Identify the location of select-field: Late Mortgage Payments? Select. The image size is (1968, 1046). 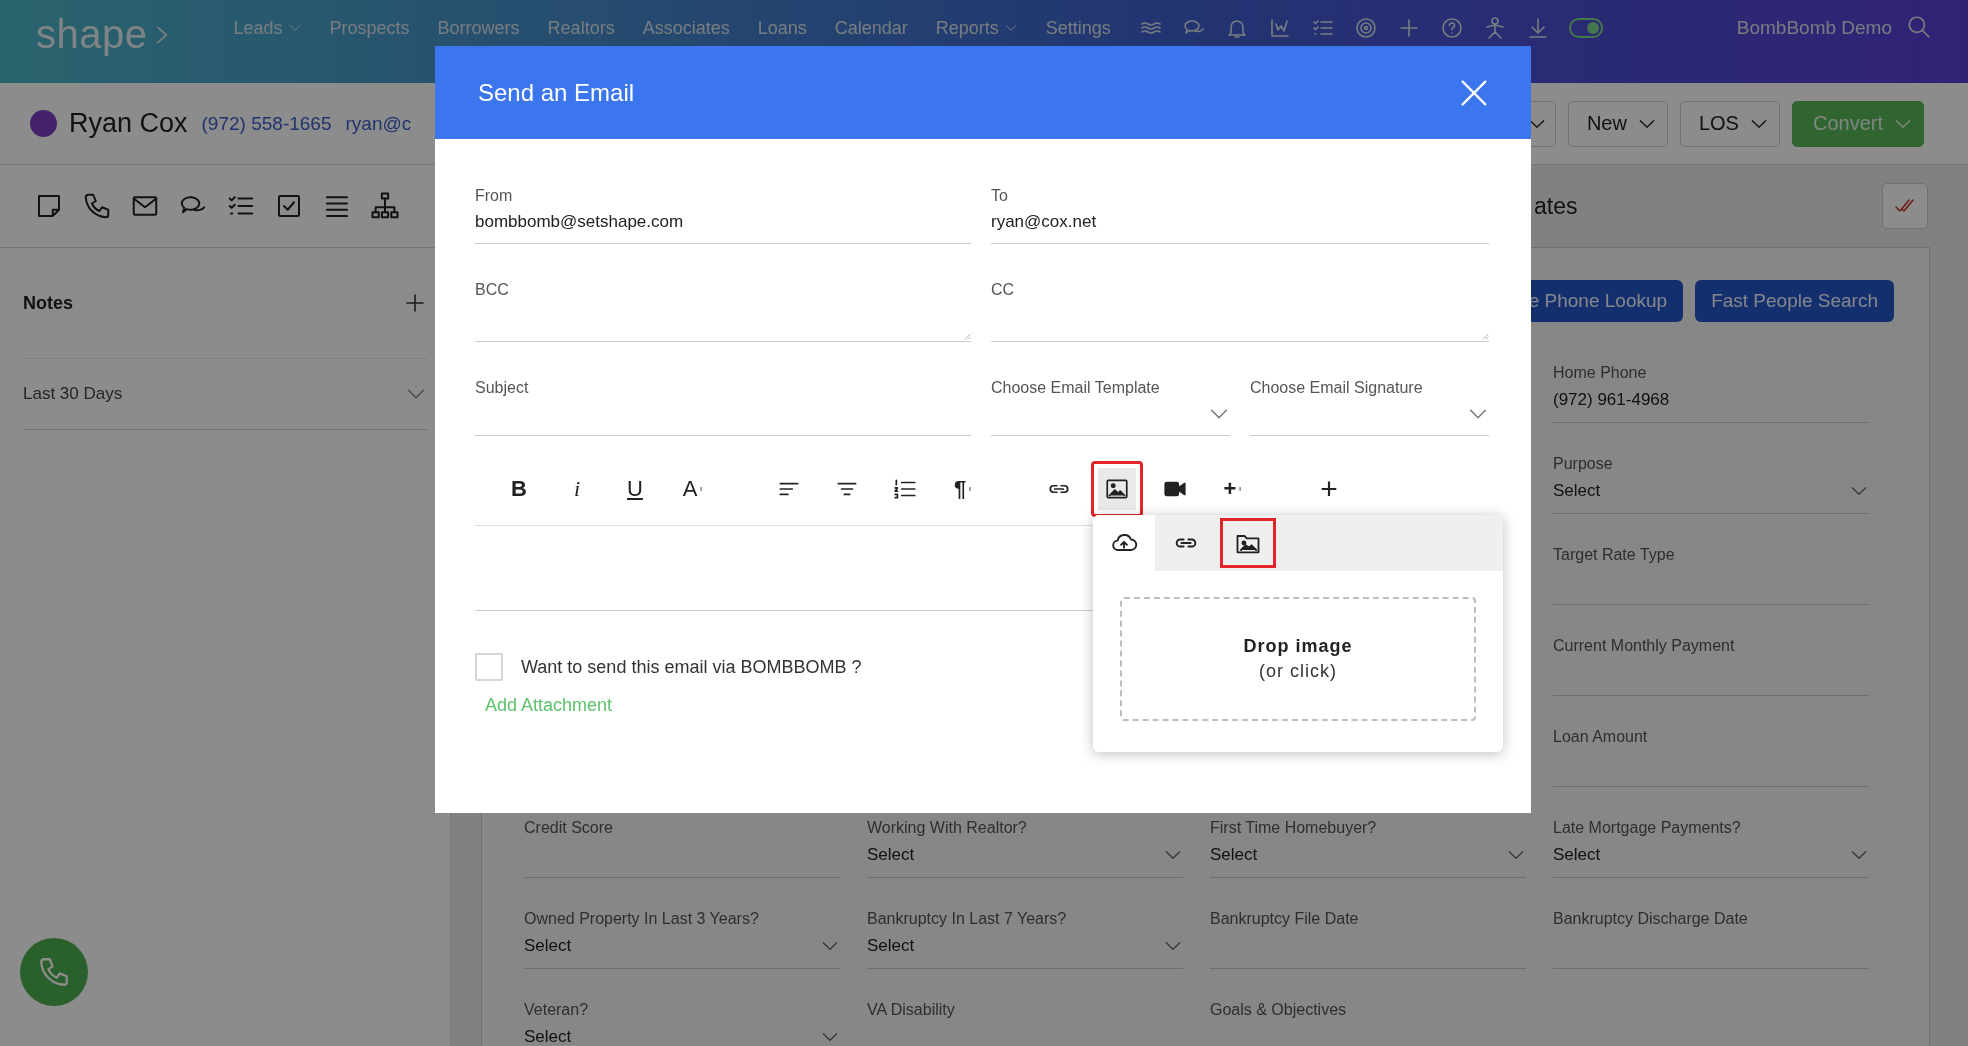
(1711, 847).